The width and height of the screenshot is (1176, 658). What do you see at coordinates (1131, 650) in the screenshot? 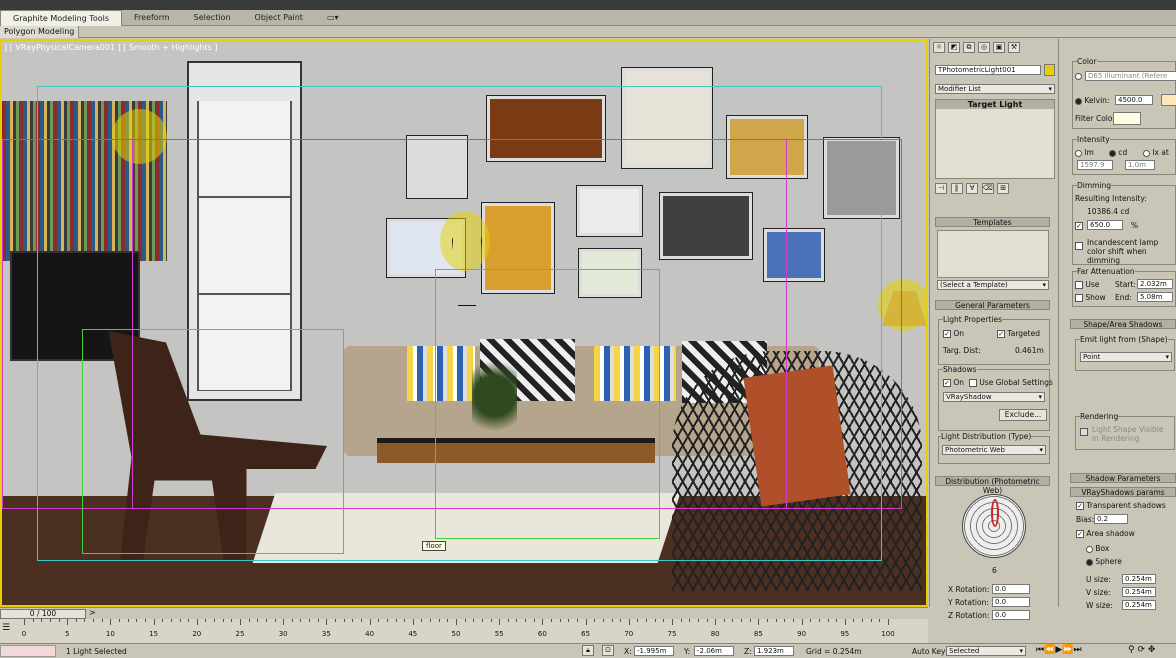
I see `zoom-icon: ⚲` at bounding box center [1131, 650].